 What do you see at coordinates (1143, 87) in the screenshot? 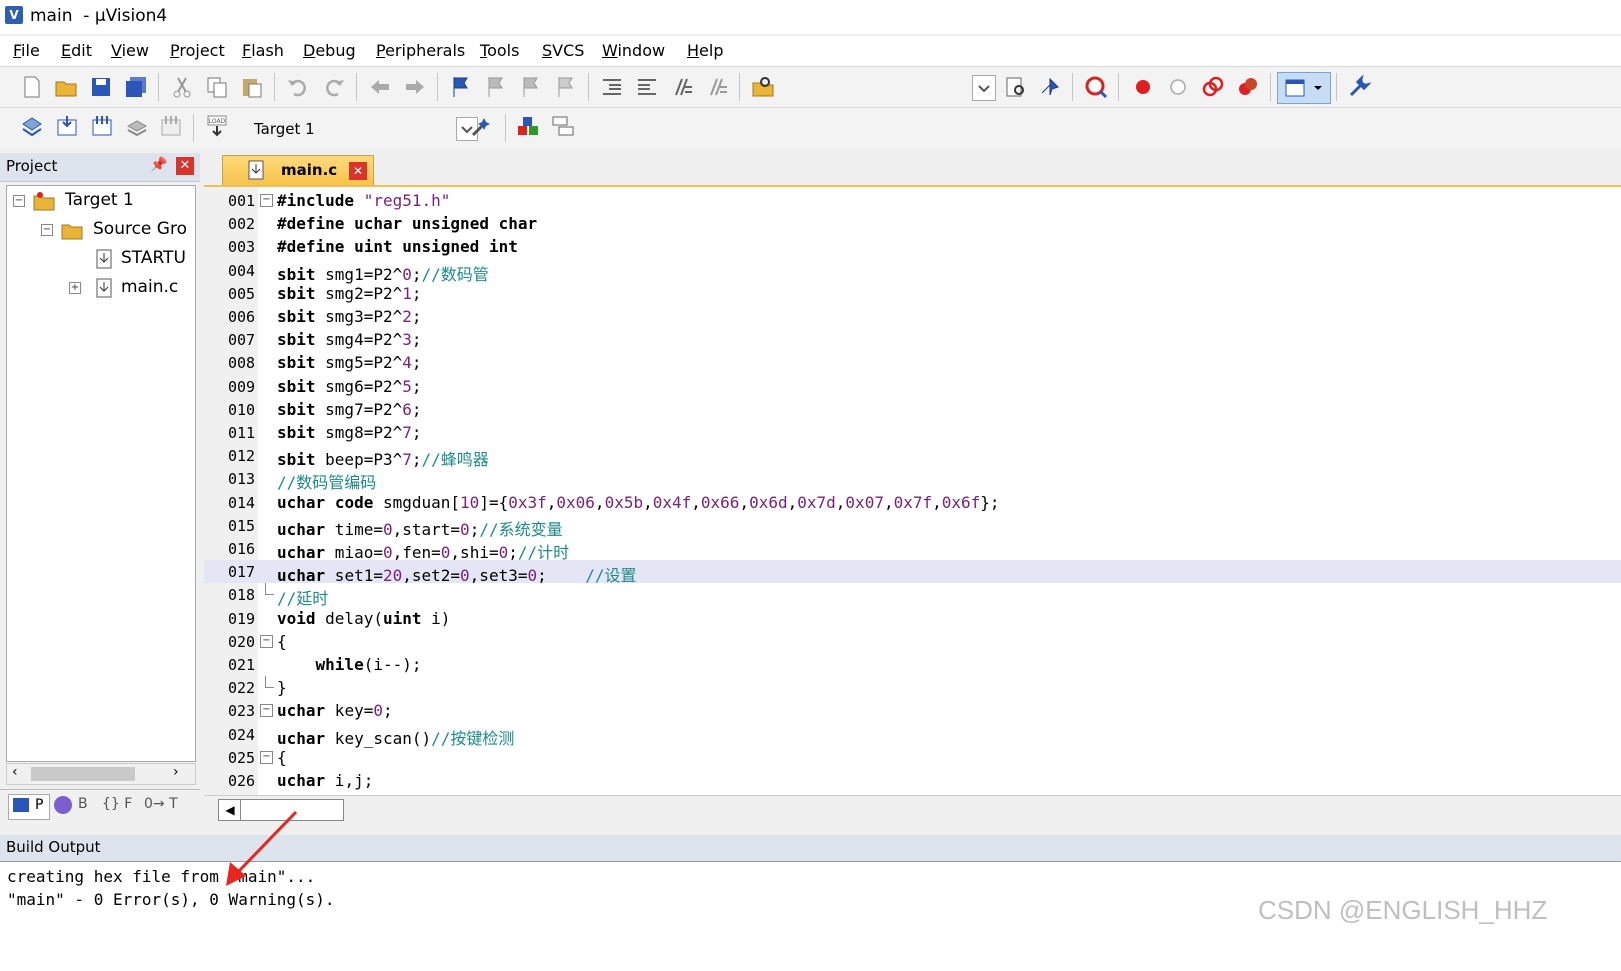
I see `insert-breakpoint-icon` at bounding box center [1143, 87].